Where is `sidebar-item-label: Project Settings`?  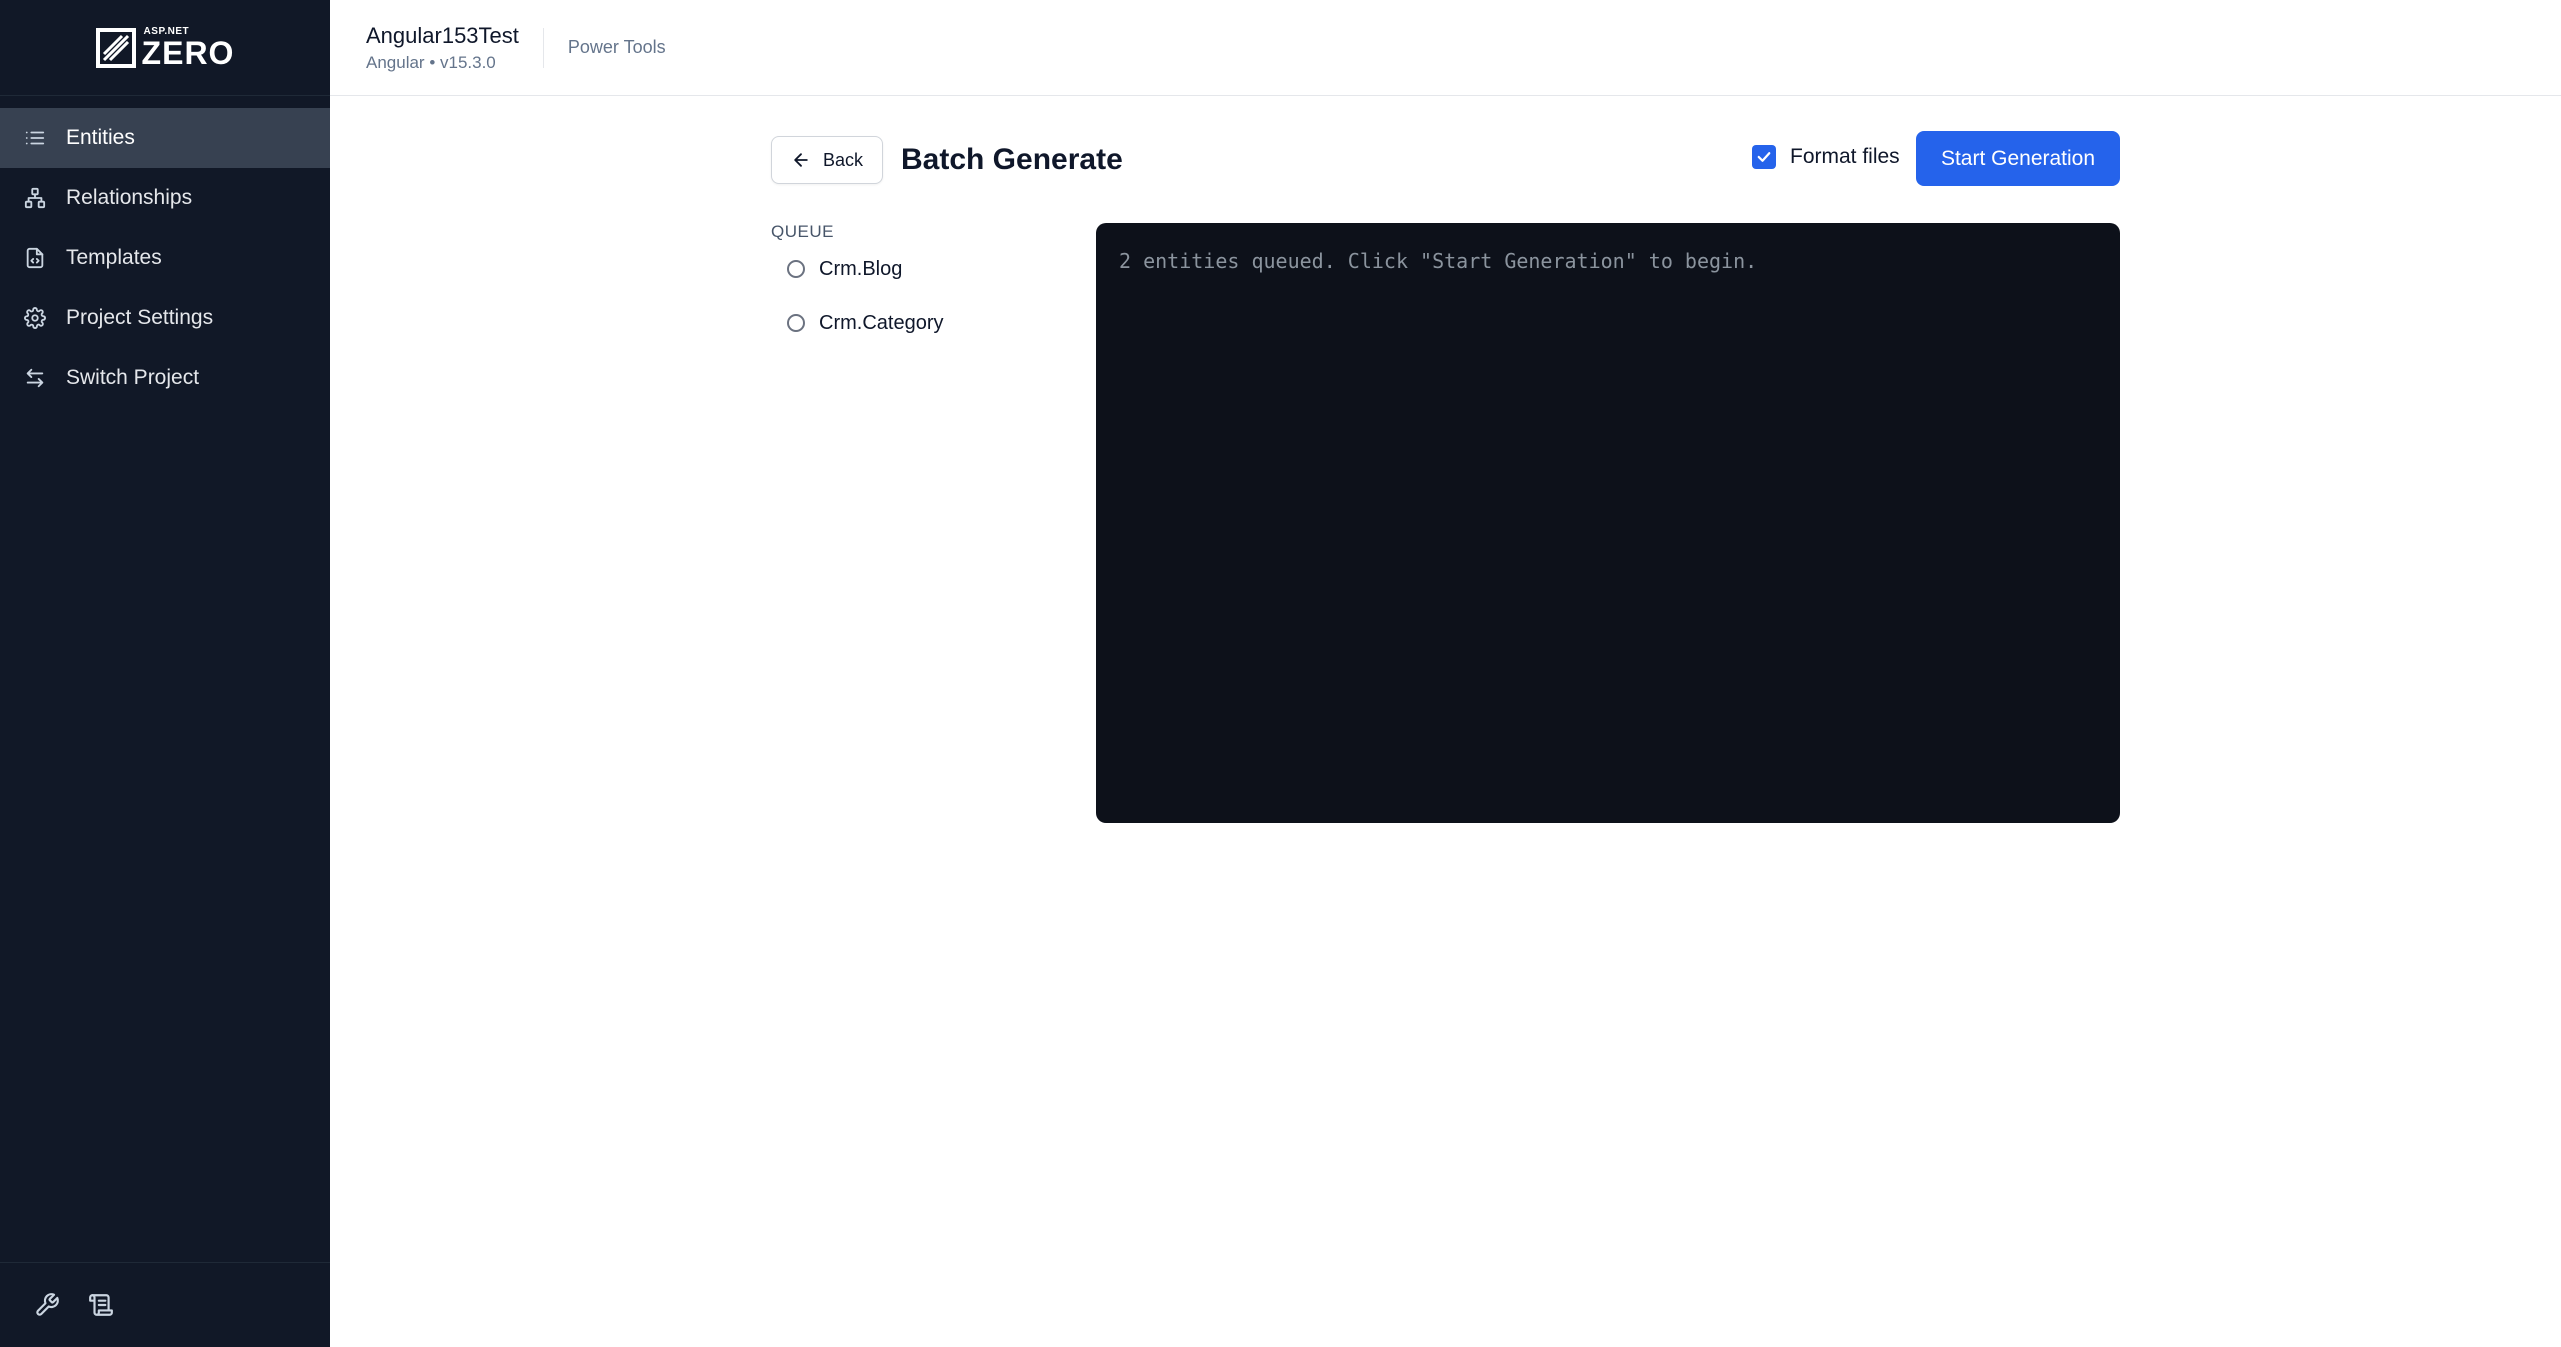 sidebar-item-label: Project Settings is located at coordinates (140, 317).